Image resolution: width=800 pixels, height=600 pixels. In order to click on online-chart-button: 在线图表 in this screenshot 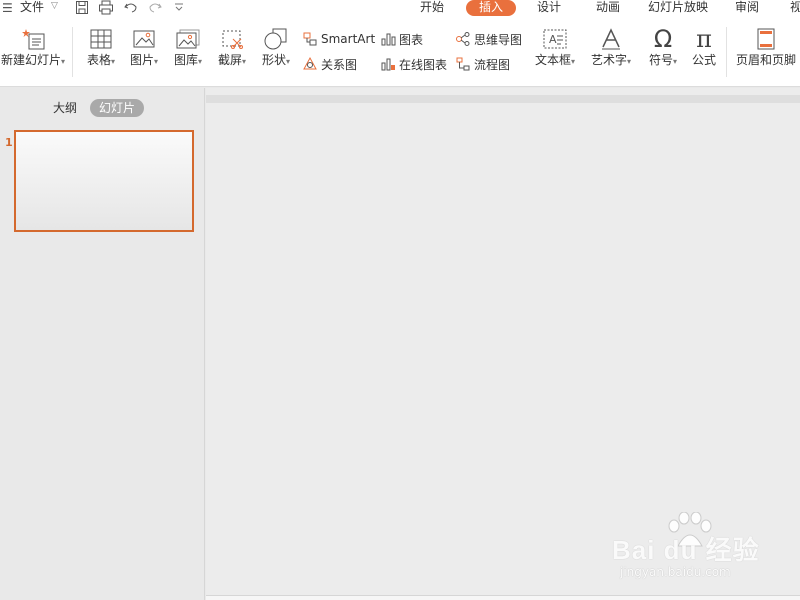, I will do `click(413, 64)`.